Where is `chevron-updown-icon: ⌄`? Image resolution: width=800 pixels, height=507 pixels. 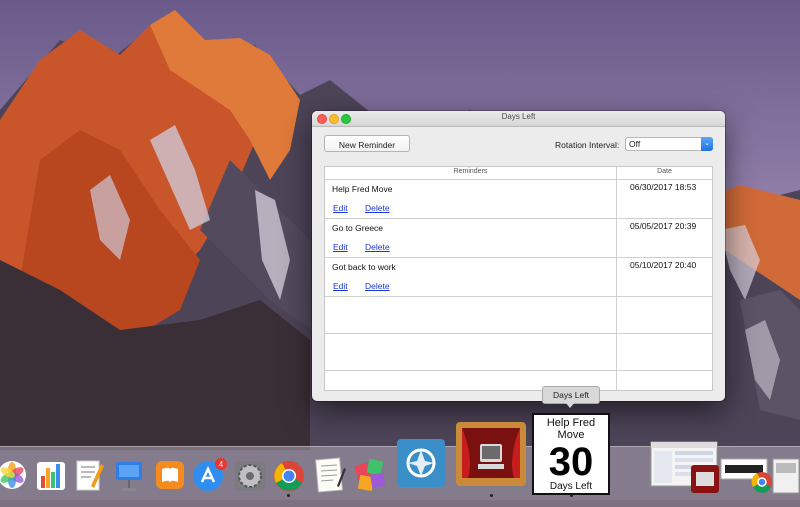 chevron-updown-icon: ⌄ is located at coordinates (707, 144).